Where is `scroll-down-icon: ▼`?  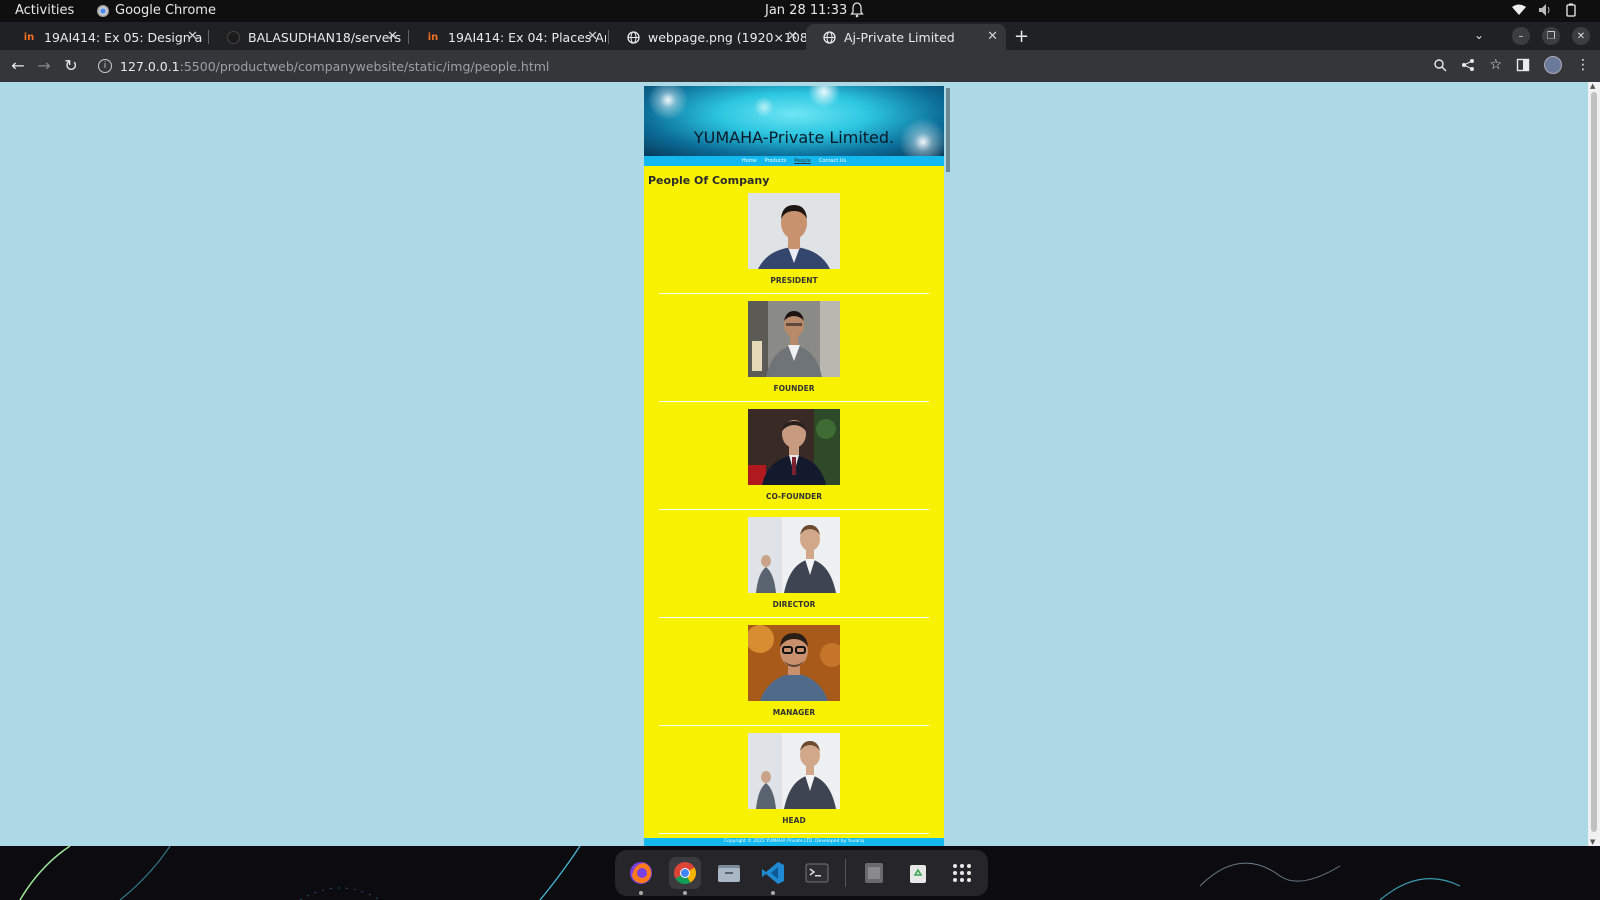 scroll-down-icon: ▼ is located at coordinates (1592, 842).